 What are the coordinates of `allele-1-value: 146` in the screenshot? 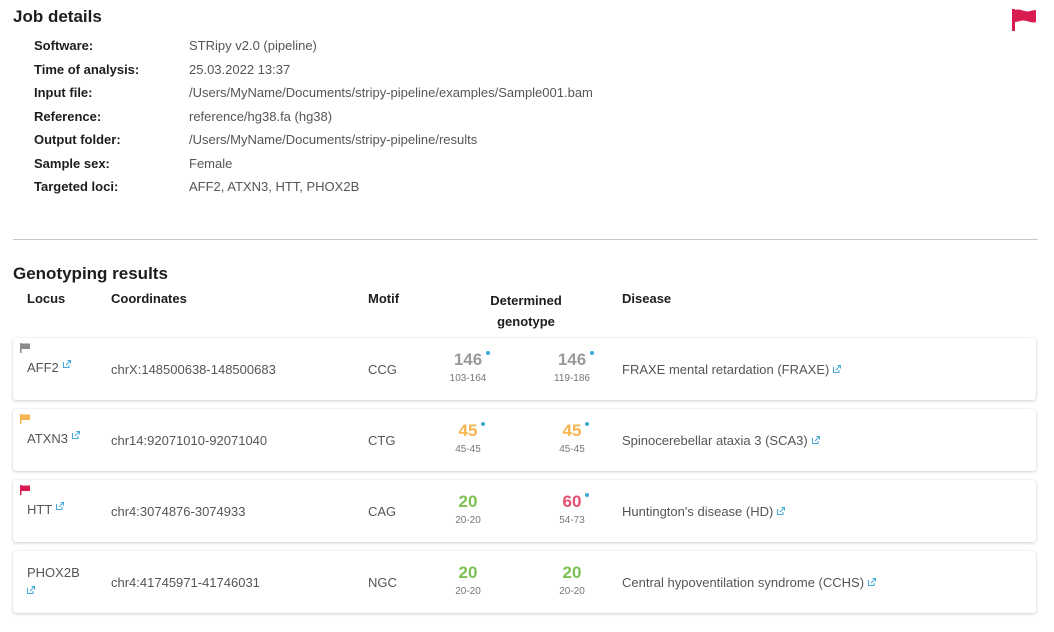 It's located at (472, 360).